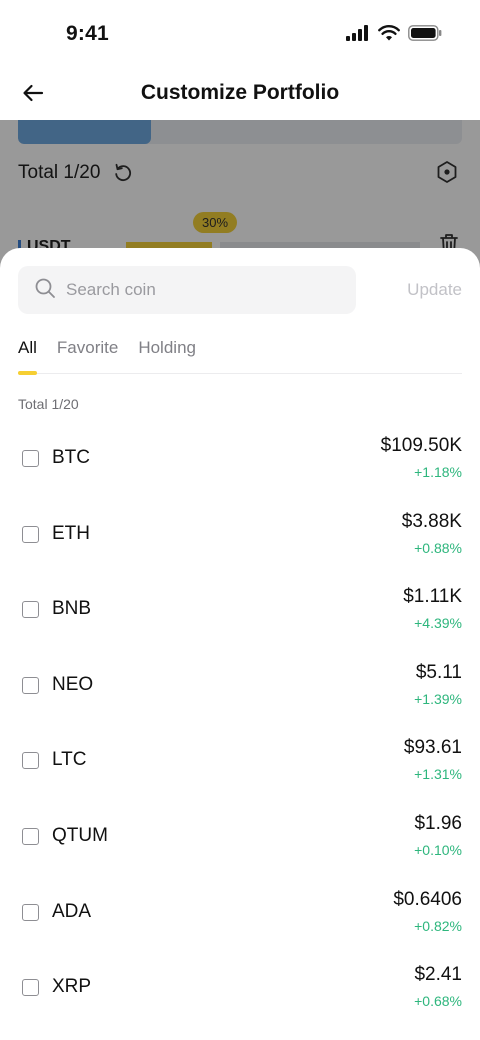 The image size is (480, 1040). I want to click on coin-symbol: ADA, so click(72, 911).